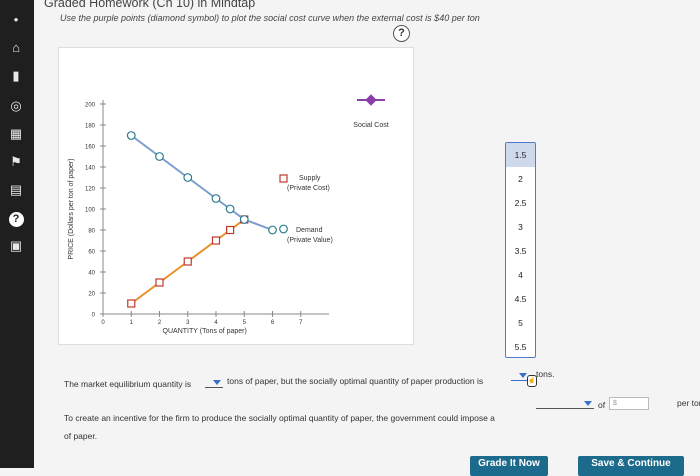 Image resolution: width=700 pixels, height=476 pixels. I want to click on x-tick-label: 0, so click(103, 323).